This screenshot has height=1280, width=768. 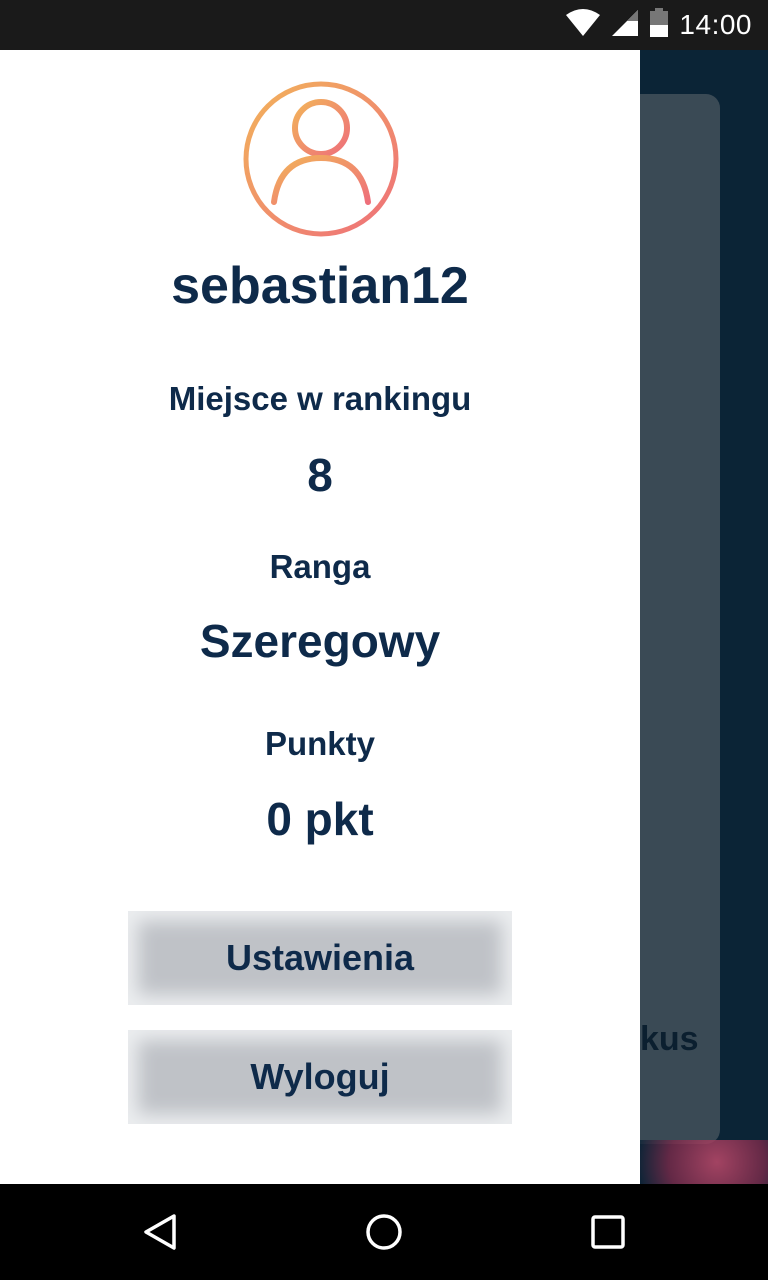 What do you see at coordinates (608, 1232) in the screenshot?
I see `recents-icon` at bounding box center [608, 1232].